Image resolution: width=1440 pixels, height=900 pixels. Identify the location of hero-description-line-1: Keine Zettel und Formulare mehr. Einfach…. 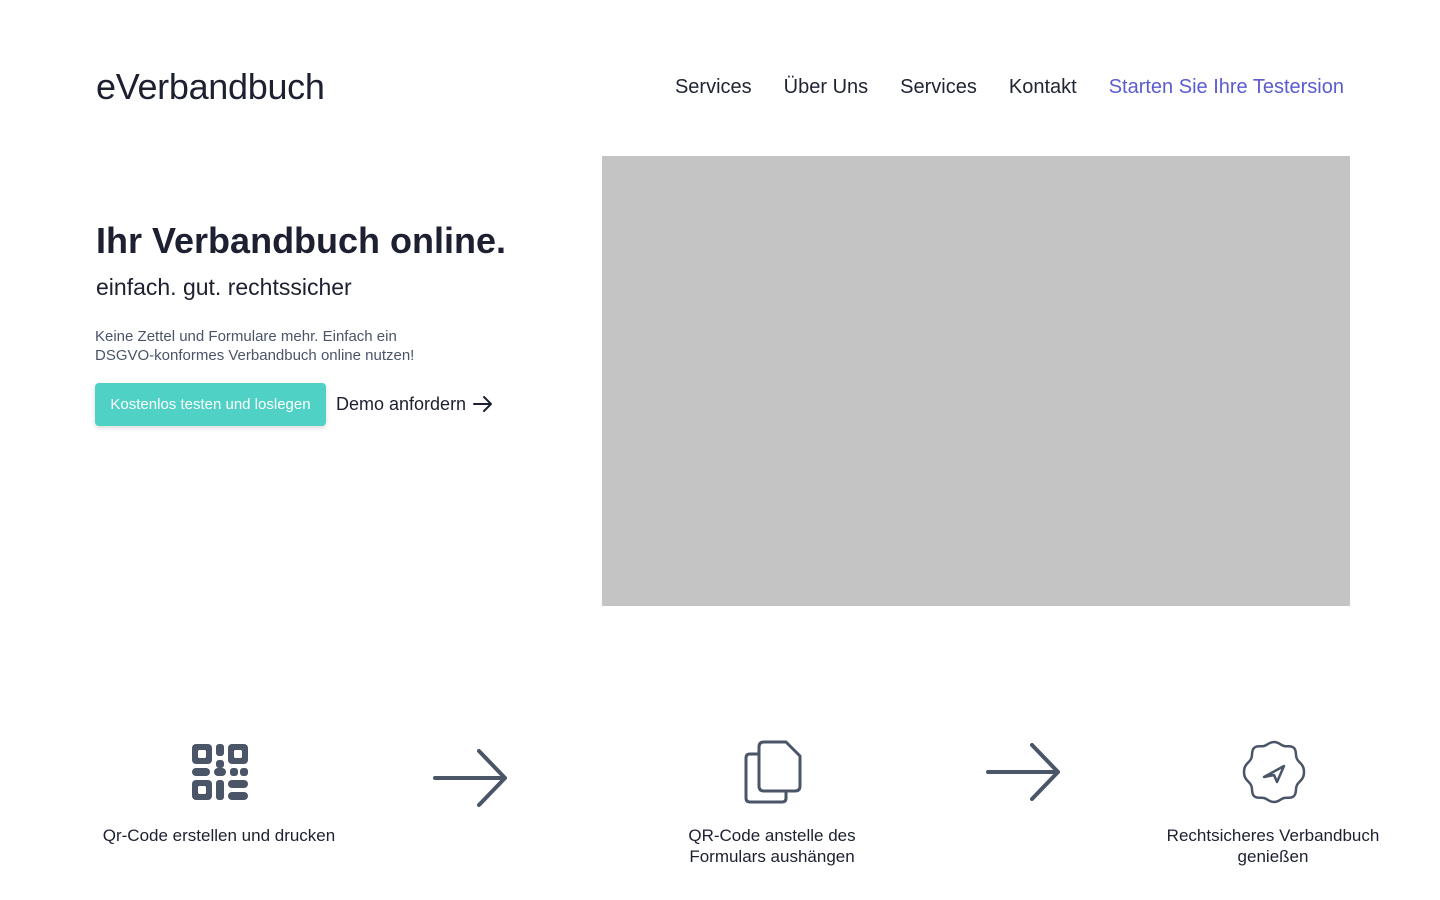
(246, 336).